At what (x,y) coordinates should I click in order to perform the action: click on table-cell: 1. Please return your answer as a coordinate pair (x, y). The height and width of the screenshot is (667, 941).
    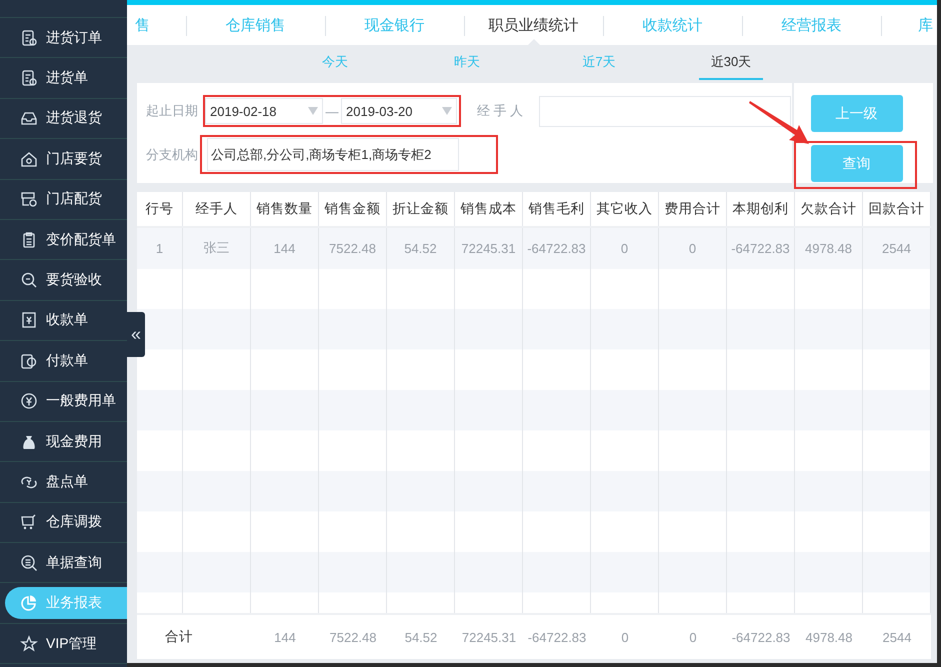
    Looking at the image, I should click on (160, 248).